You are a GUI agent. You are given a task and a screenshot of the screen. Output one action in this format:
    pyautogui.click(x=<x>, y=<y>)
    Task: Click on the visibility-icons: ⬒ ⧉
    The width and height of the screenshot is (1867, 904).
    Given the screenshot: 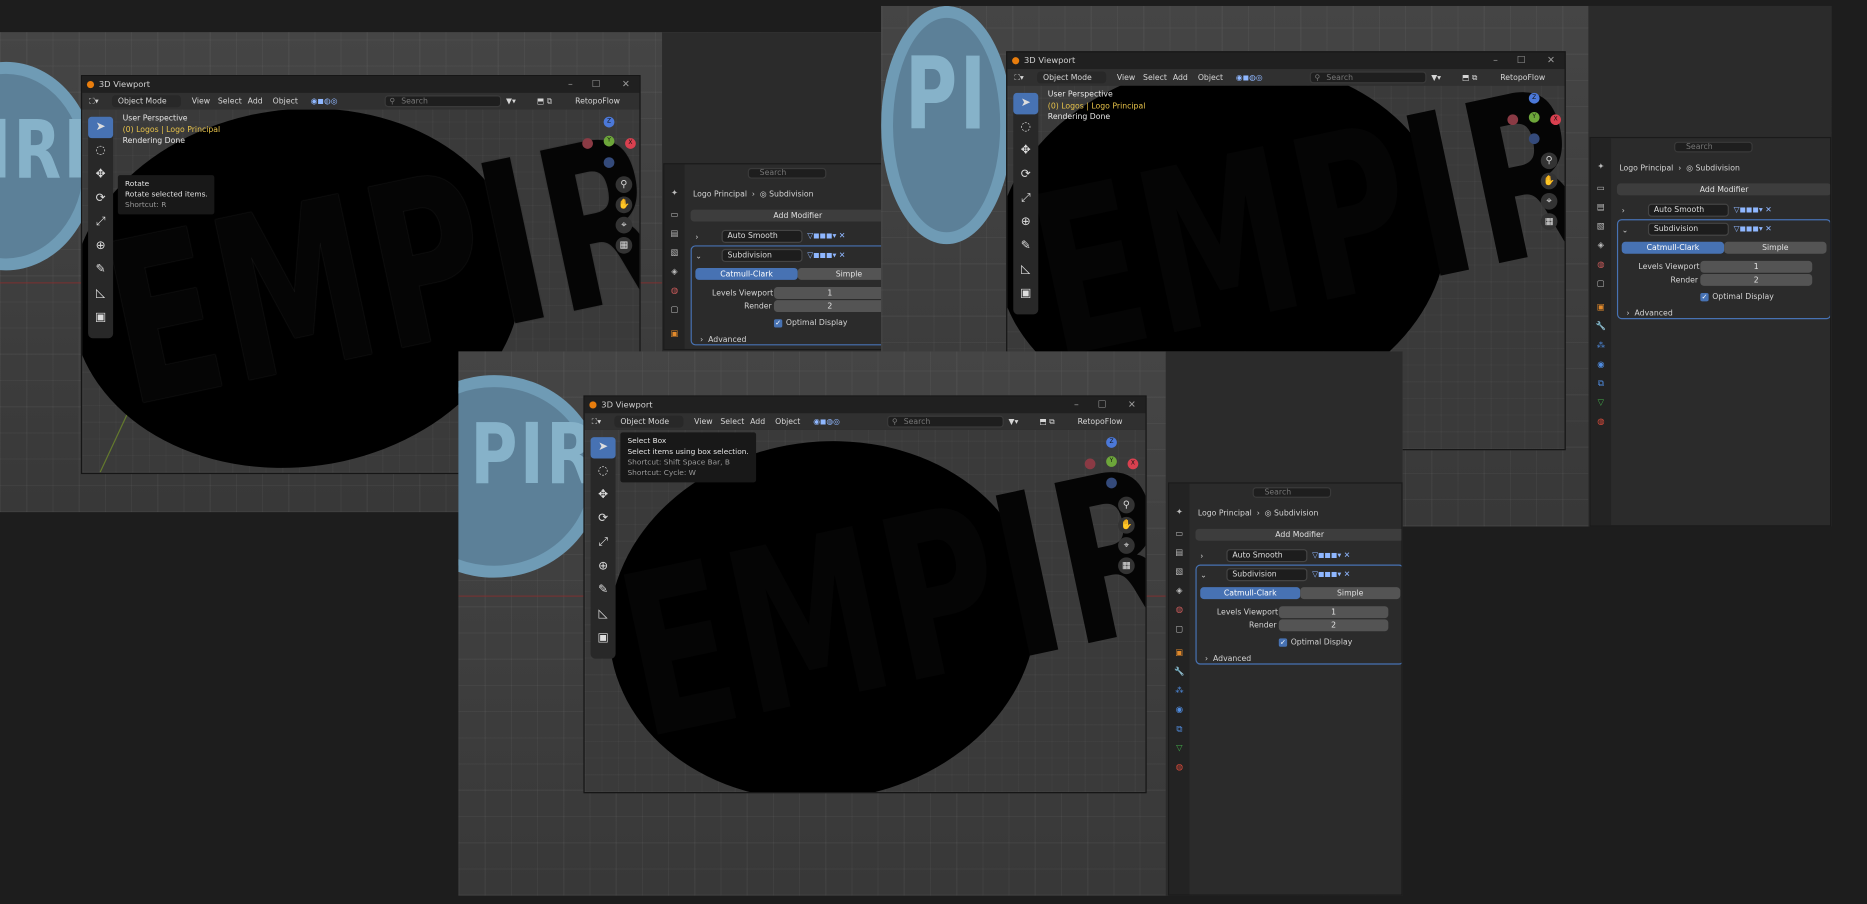 What is the action you would take?
    pyautogui.click(x=544, y=101)
    